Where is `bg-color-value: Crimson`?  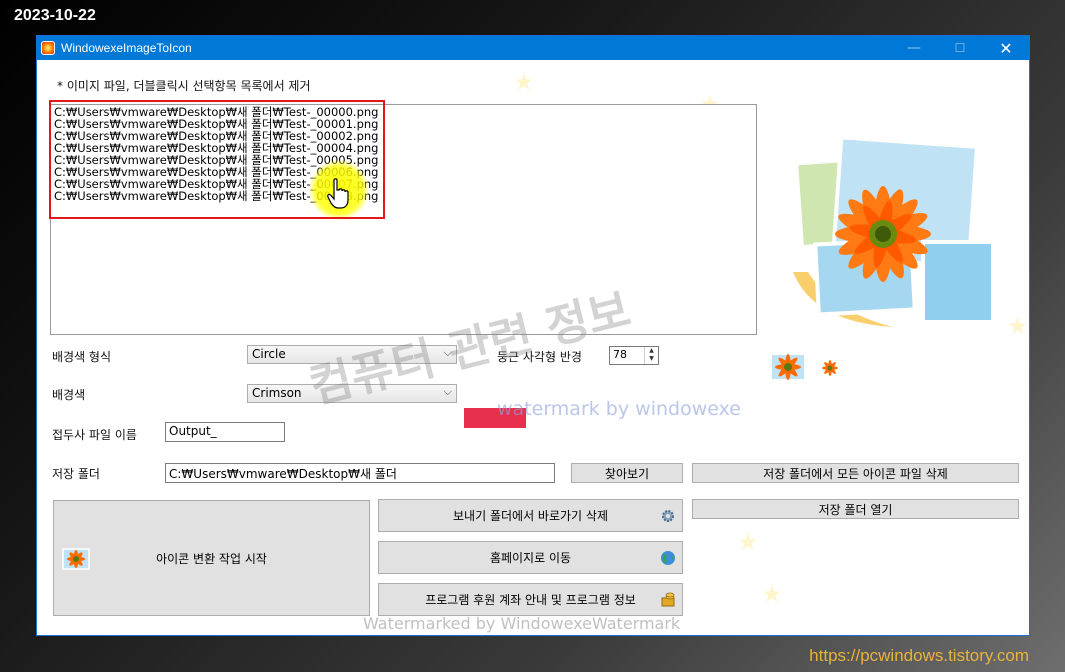 bg-color-value: Crimson is located at coordinates (277, 393).